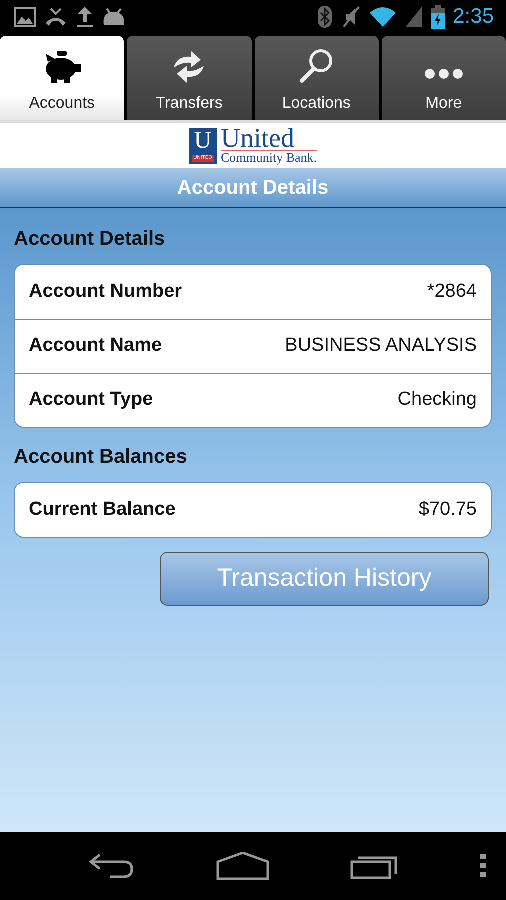 The width and height of the screenshot is (506, 900). What do you see at coordinates (444, 78) in the screenshot?
I see `tab: More` at bounding box center [444, 78].